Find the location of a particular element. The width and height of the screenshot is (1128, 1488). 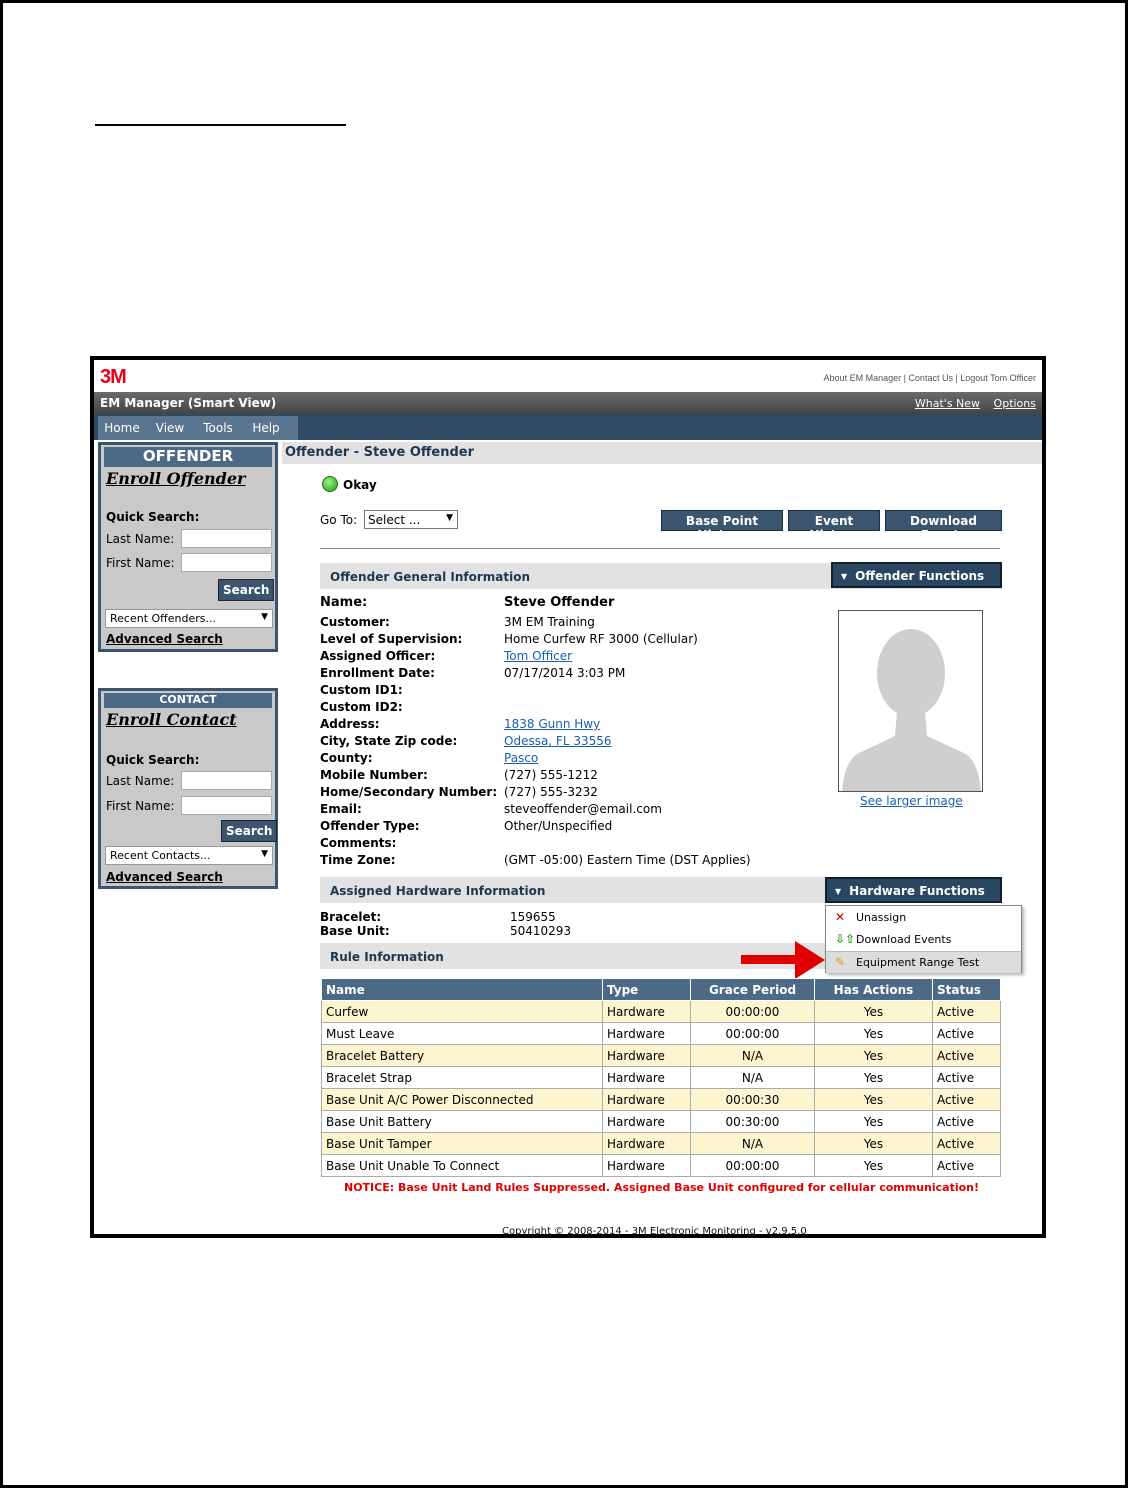

menu-help: Help is located at coordinates (266, 428).